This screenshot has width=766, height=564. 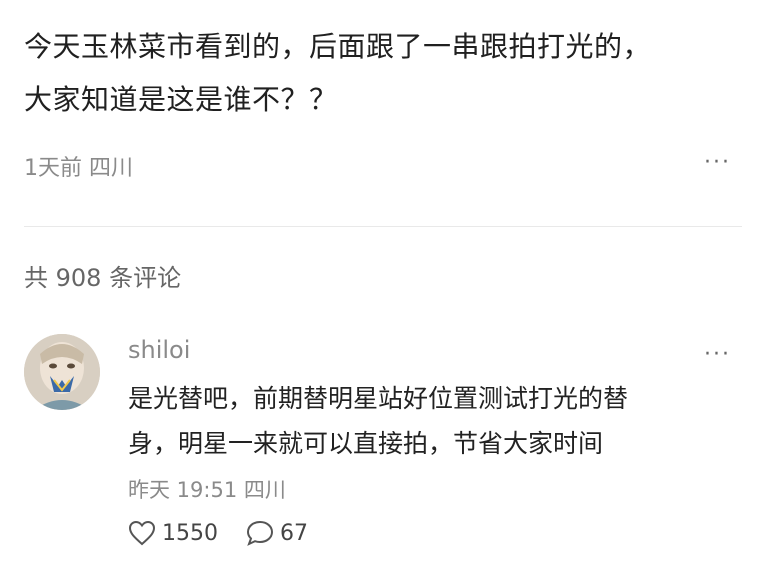 I want to click on comment-more-button: ···, so click(x=717, y=354).